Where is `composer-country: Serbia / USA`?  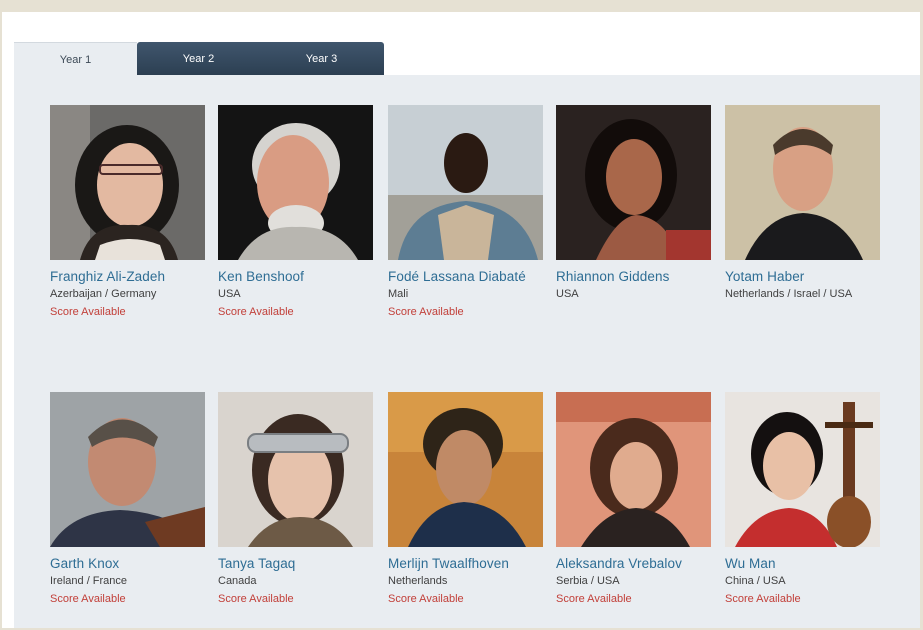
composer-country: Serbia / USA is located at coordinates (588, 581).